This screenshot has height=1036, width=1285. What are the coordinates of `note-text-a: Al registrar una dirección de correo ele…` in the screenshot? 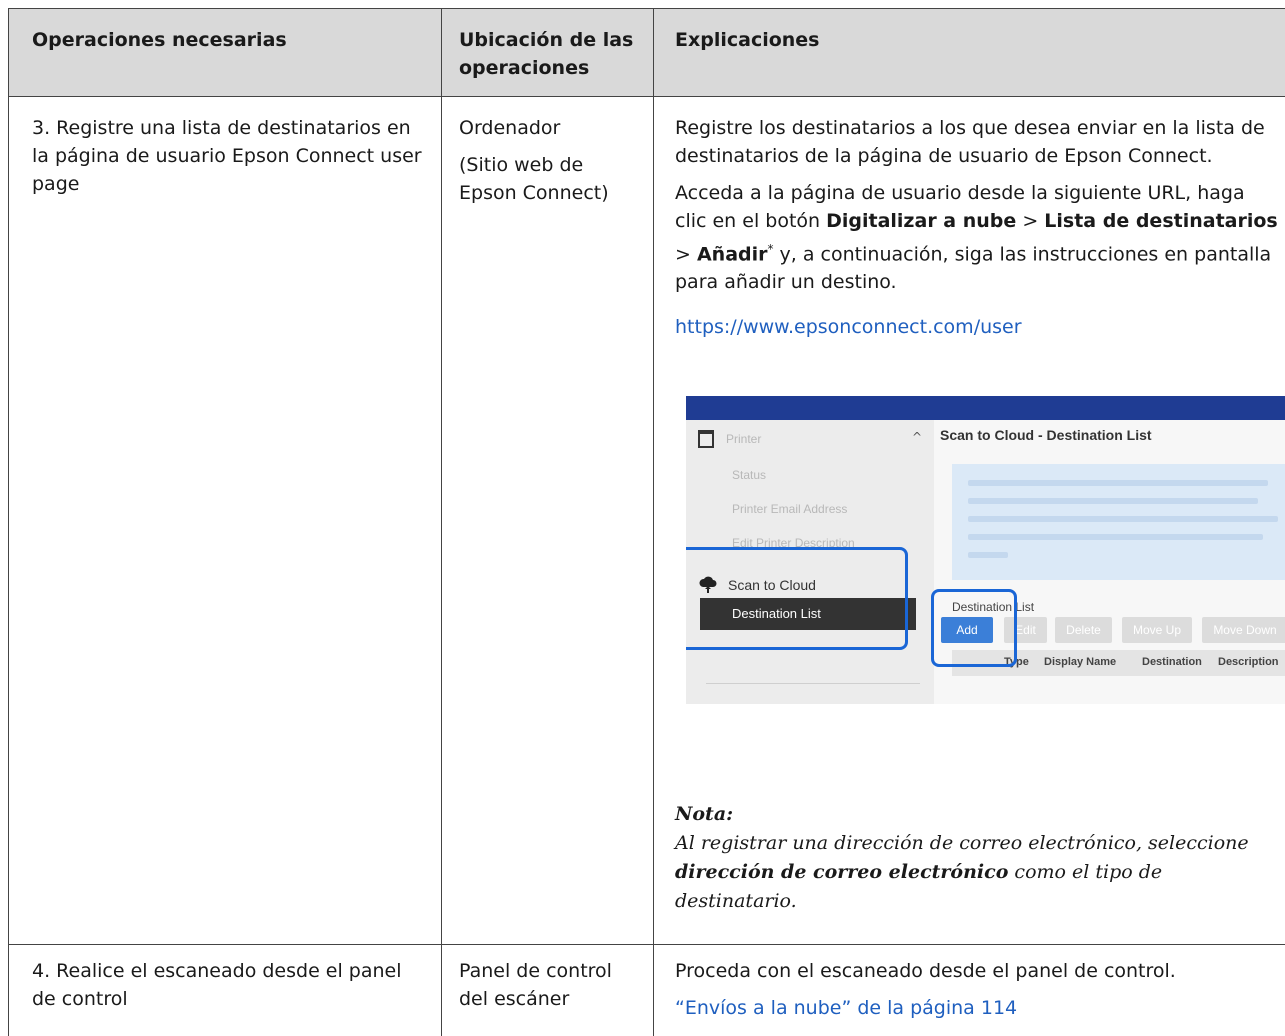 It's located at (962, 843).